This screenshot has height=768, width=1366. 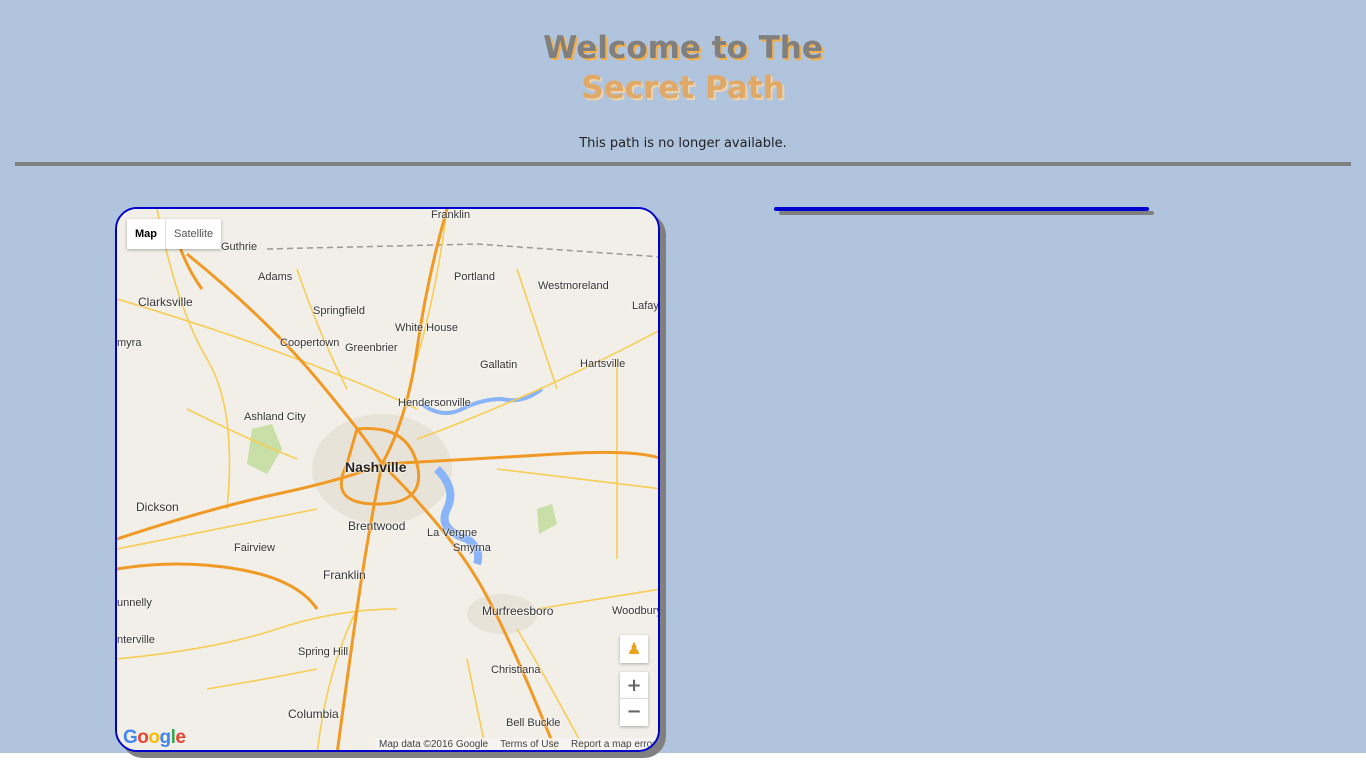 I want to click on page-subtitle: This path is no longer available., so click(x=683, y=143).